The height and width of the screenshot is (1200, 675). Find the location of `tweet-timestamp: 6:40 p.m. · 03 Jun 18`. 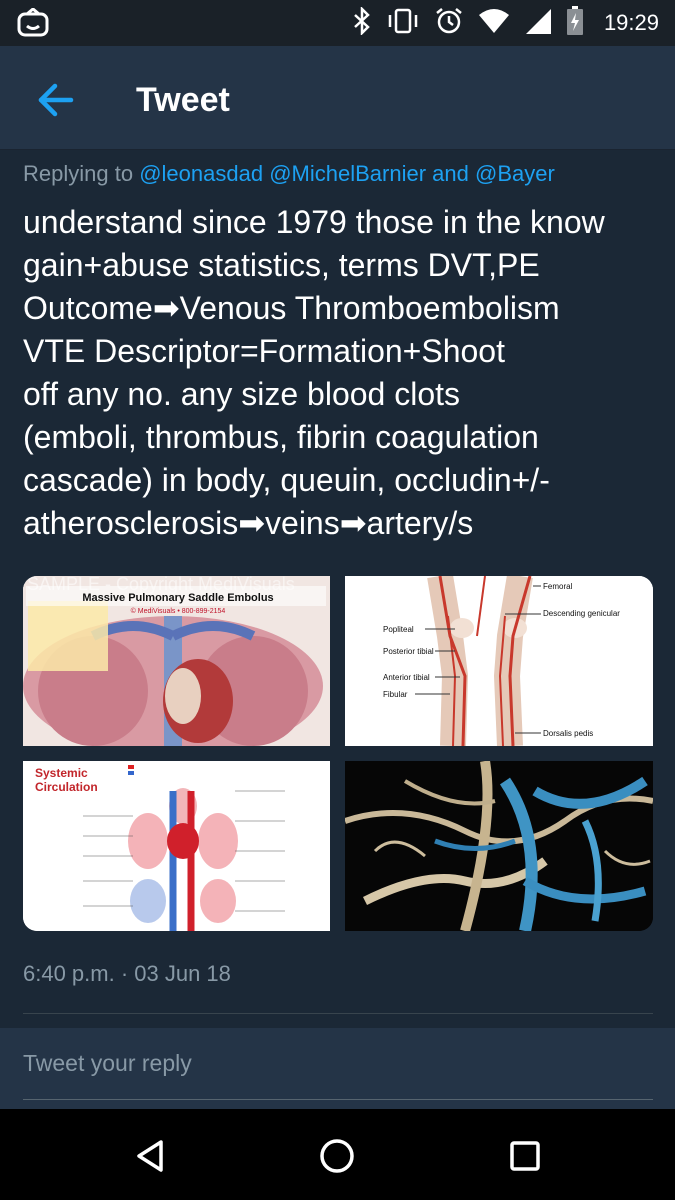

tweet-timestamp: 6:40 p.m. · 03 Jun 18 is located at coordinates (127, 973).